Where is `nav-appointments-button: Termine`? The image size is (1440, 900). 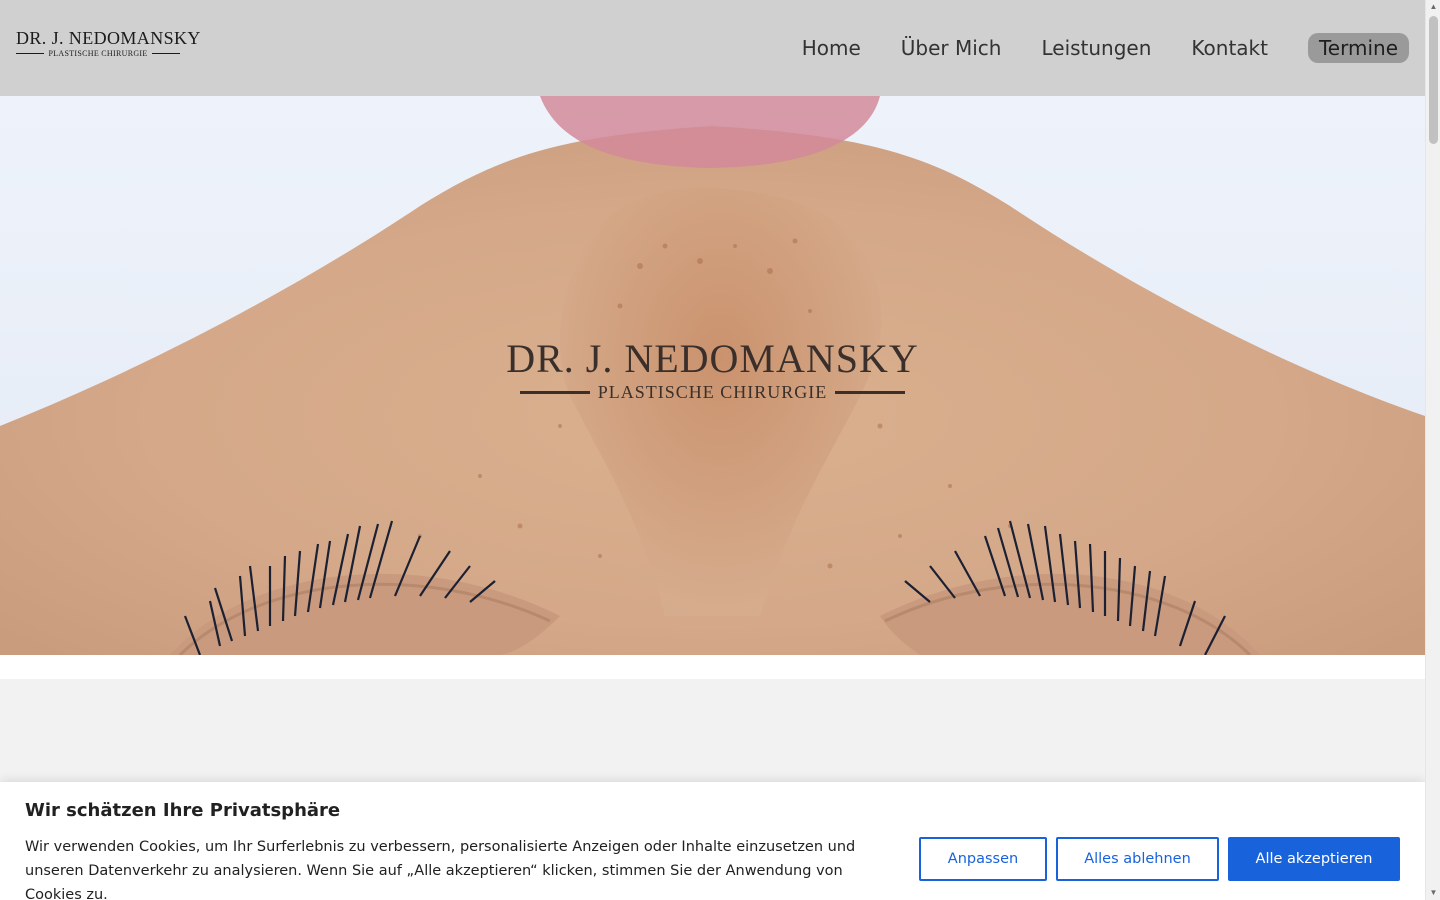 nav-appointments-button: Termine is located at coordinates (1358, 48).